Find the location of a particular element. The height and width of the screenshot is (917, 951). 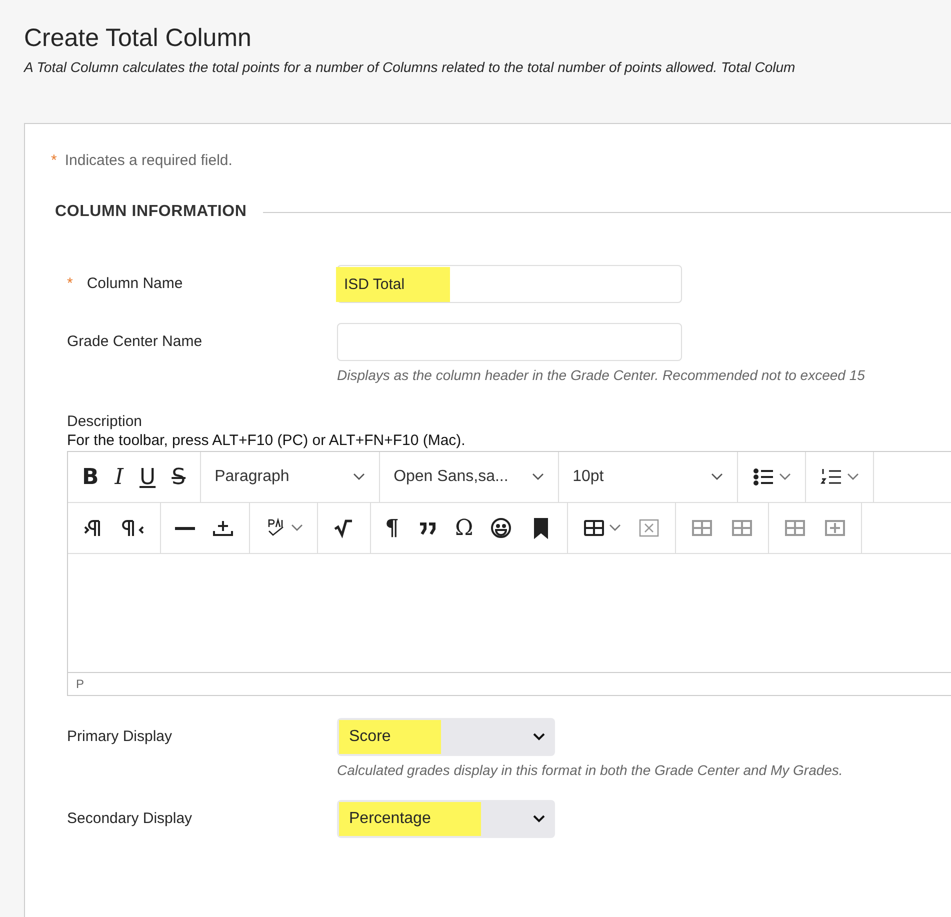

field-hint: Calculated grades display in this format in both the Grade Center and My Grades. is located at coordinates (590, 770).